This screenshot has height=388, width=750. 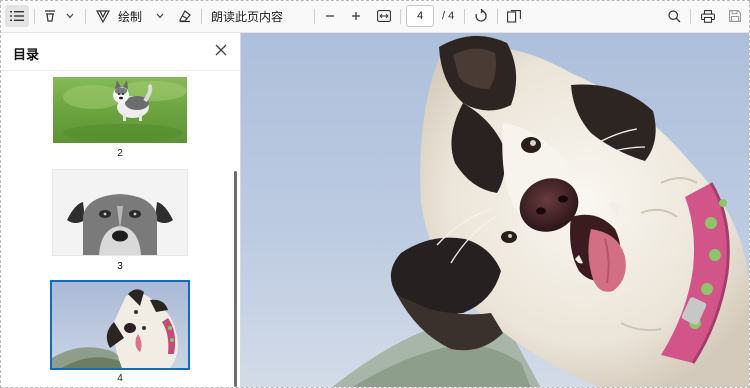 I want to click on eraser-icon, so click(x=185, y=16).